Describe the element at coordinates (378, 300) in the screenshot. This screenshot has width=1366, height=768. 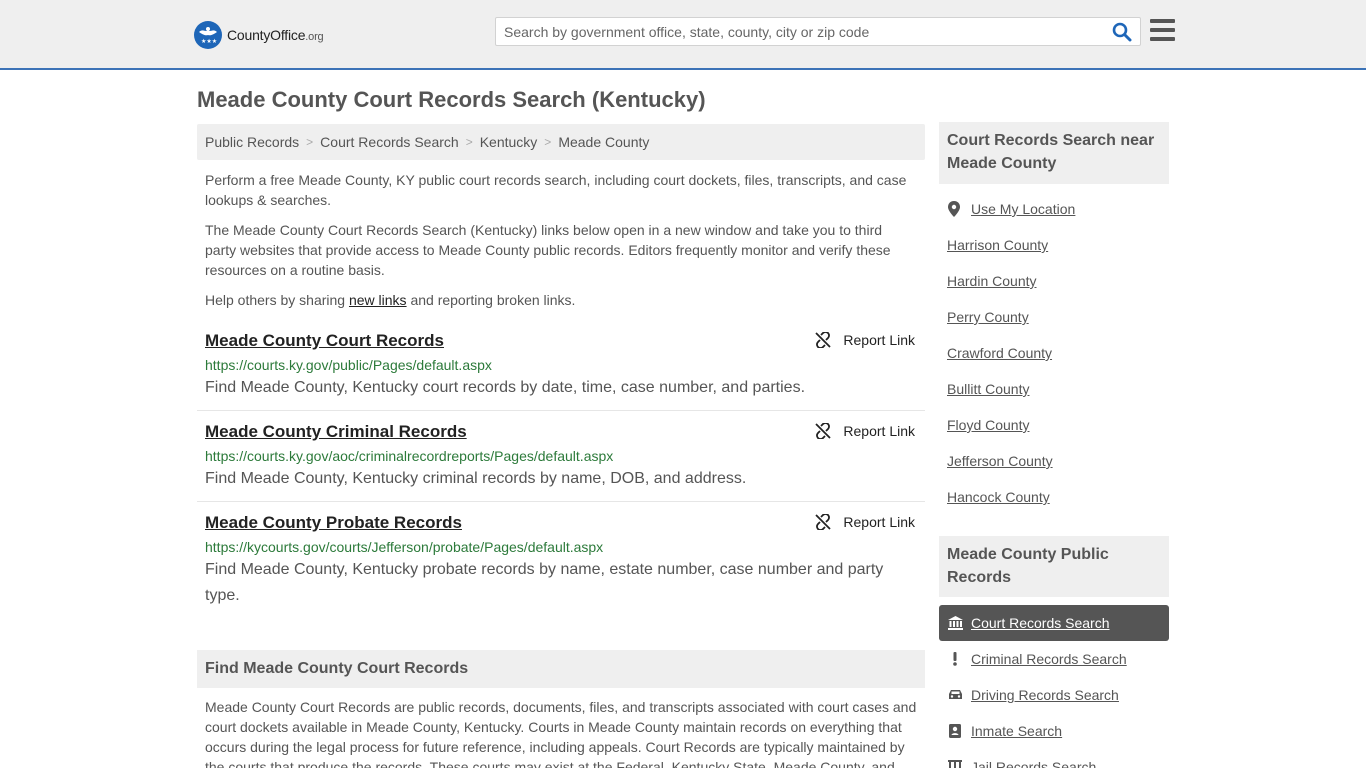
I see `new-links-link: new links` at that location.